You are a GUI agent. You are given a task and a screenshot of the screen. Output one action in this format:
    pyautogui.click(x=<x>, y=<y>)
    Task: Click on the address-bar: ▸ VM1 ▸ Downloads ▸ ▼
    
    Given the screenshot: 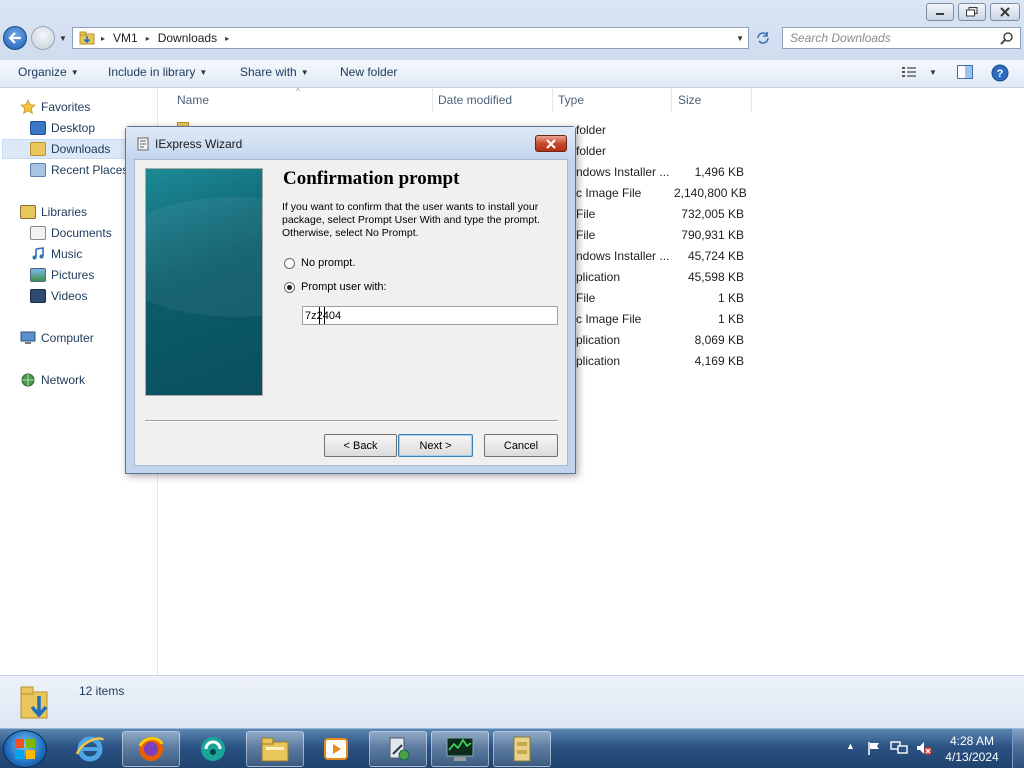 What is the action you would take?
    pyautogui.click(x=410, y=38)
    